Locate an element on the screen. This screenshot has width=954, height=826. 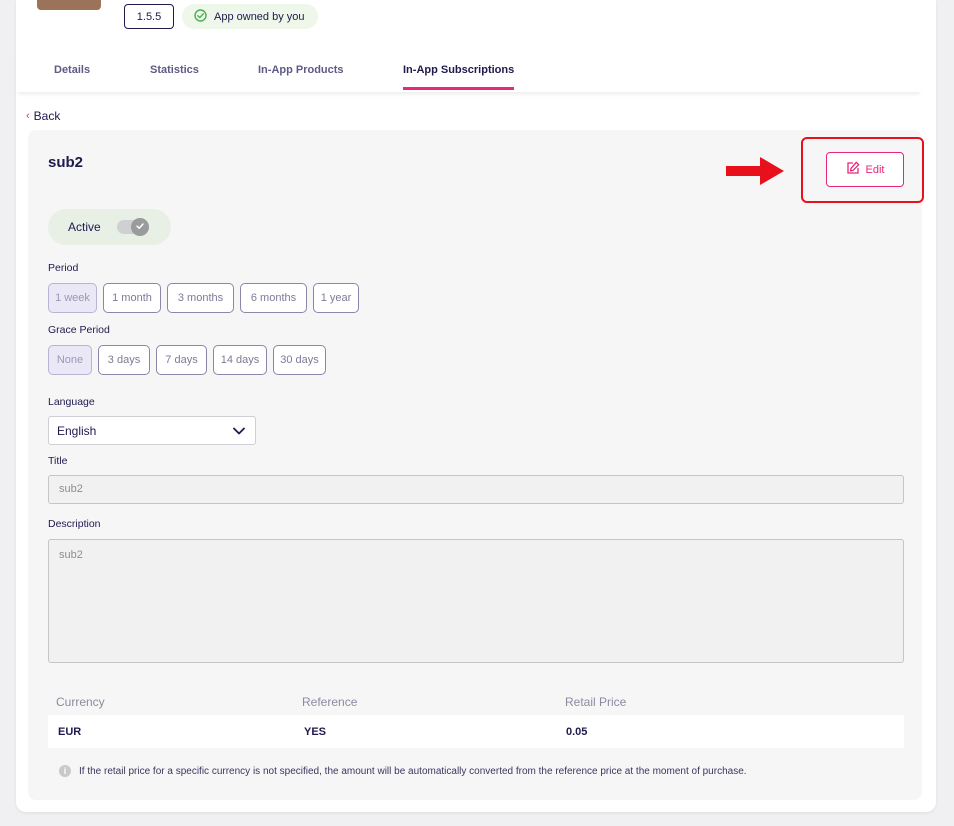
chevron-left-icon: ‹ is located at coordinates (28, 116).